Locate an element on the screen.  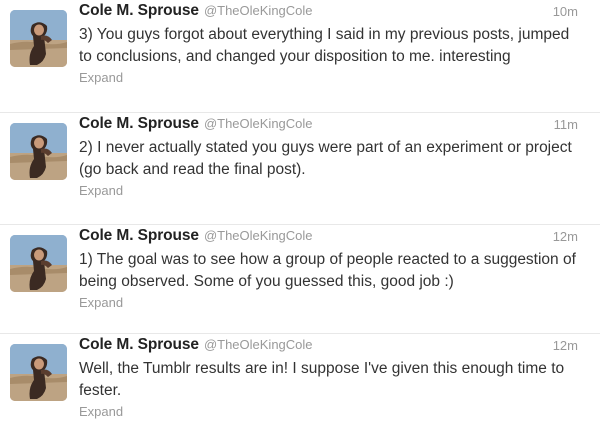
tweet-header: Cole M. Sprouse @TheOleKingCole 10m is located at coordinates (335, 13).